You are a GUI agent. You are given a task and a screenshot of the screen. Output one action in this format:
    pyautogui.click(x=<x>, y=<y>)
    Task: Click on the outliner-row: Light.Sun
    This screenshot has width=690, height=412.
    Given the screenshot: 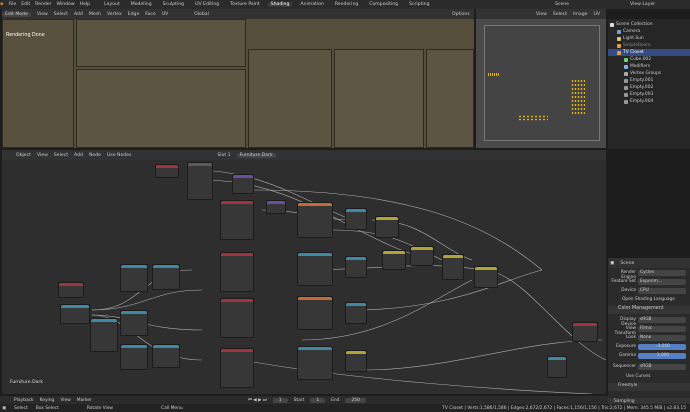 What is the action you would take?
    pyautogui.click(x=649, y=38)
    